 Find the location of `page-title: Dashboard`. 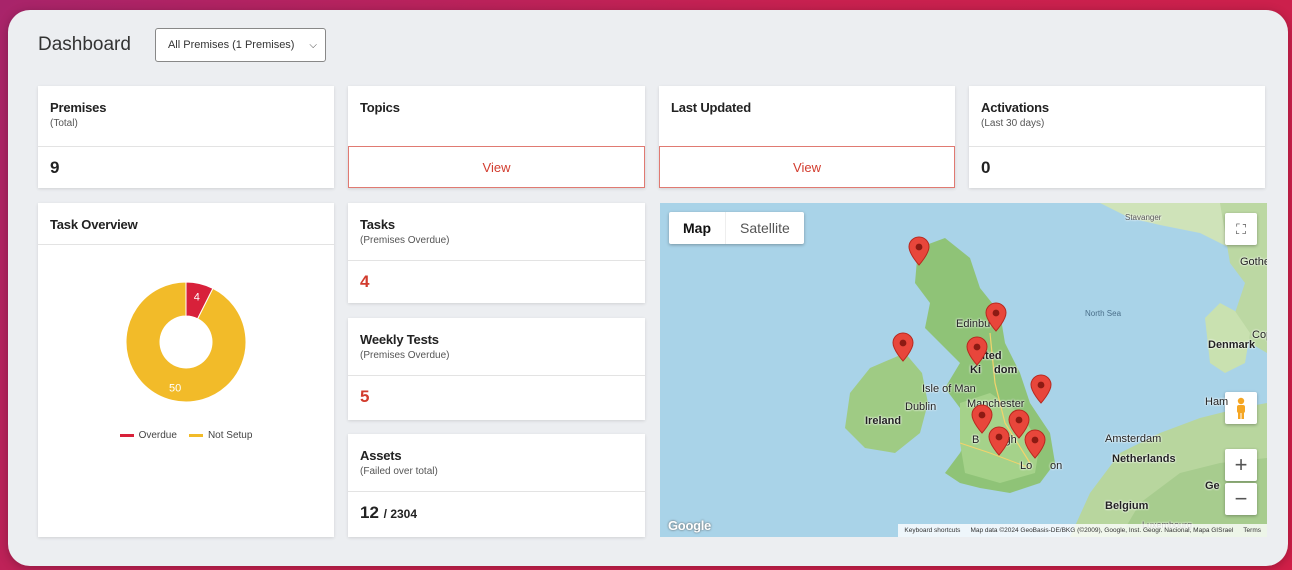

page-title: Dashboard is located at coordinates (84, 44).